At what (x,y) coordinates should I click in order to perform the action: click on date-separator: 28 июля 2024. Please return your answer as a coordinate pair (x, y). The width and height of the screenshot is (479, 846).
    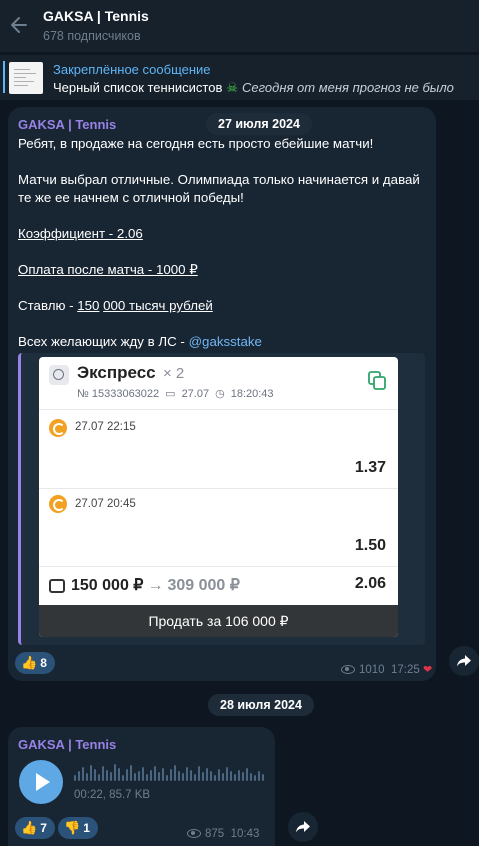
    Looking at the image, I should click on (261, 705).